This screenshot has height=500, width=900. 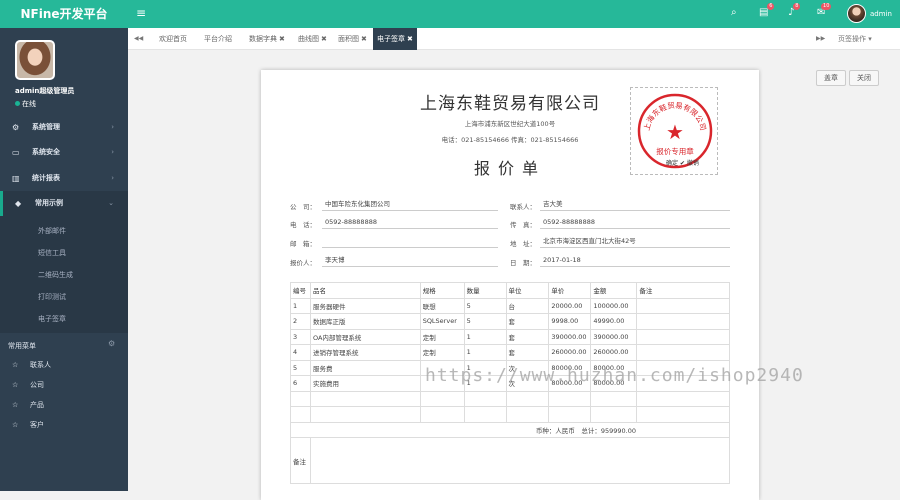 What do you see at coordinates (300, 321) in the screenshot?
I see `table-cell: 2` at bounding box center [300, 321].